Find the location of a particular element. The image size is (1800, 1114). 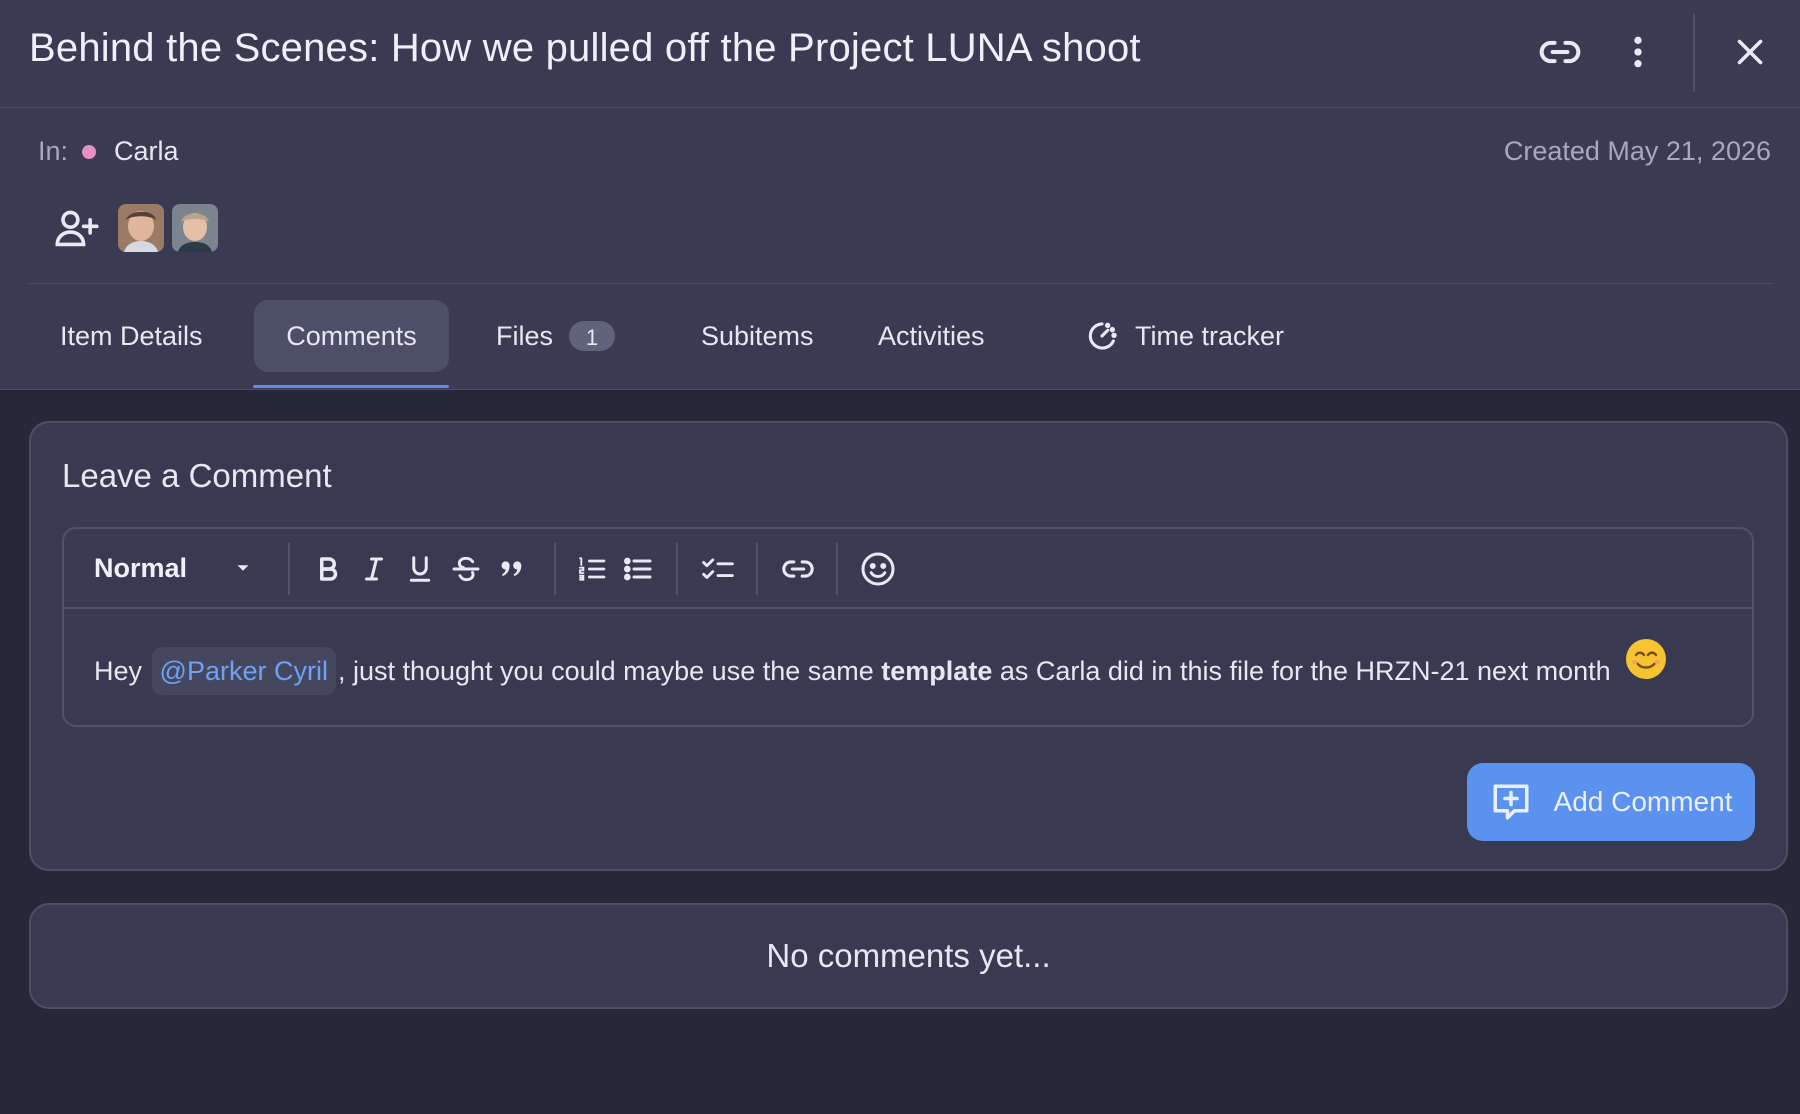

quote-icon is located at coordinates (511, 568).